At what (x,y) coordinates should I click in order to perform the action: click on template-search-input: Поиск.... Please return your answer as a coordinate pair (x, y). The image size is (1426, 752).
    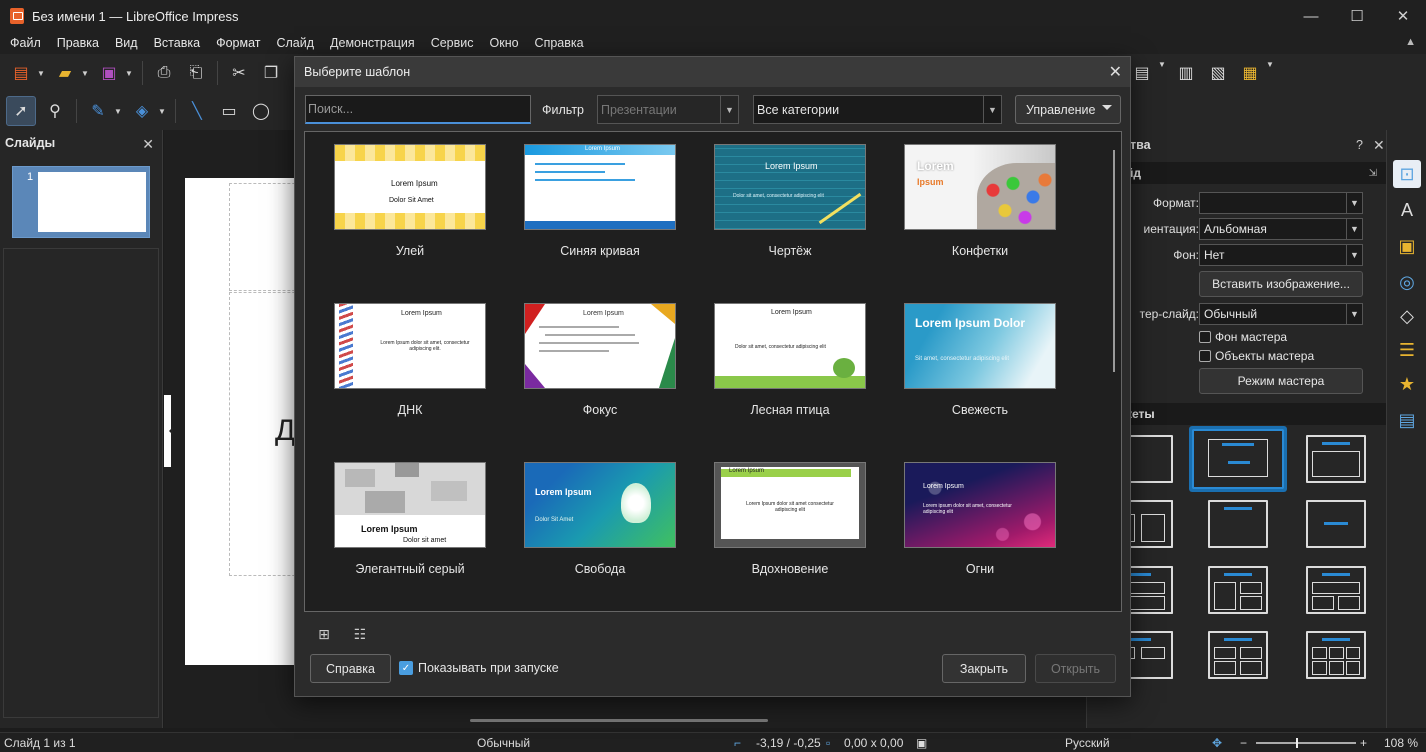
    Looking at the image, I should click on (418, 109).